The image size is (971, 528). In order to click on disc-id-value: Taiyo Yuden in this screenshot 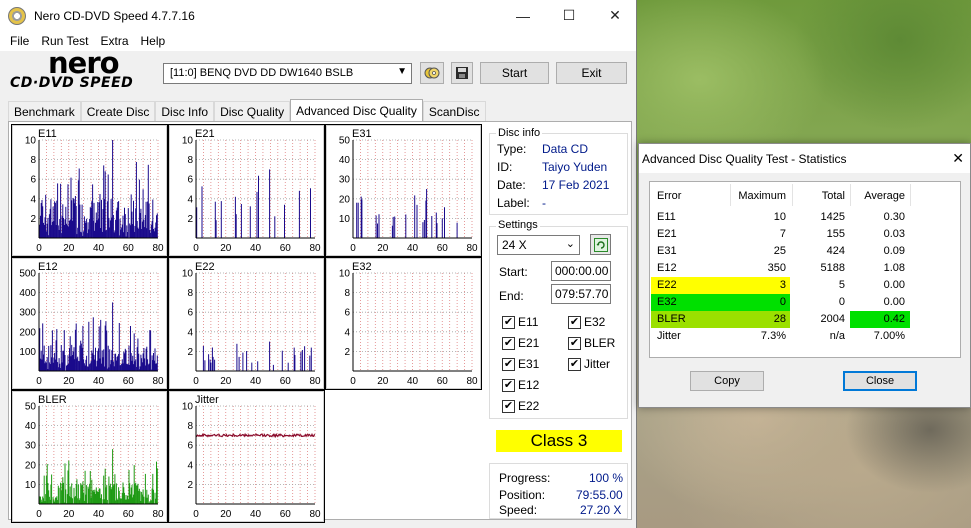, I will do `click(575, 167)`.